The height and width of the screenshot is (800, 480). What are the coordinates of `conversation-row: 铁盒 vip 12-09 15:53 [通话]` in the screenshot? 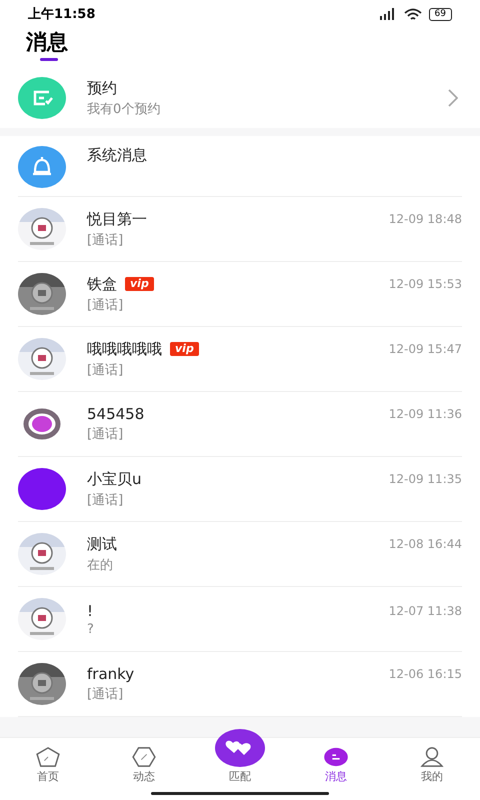 It's located at (240, 294).